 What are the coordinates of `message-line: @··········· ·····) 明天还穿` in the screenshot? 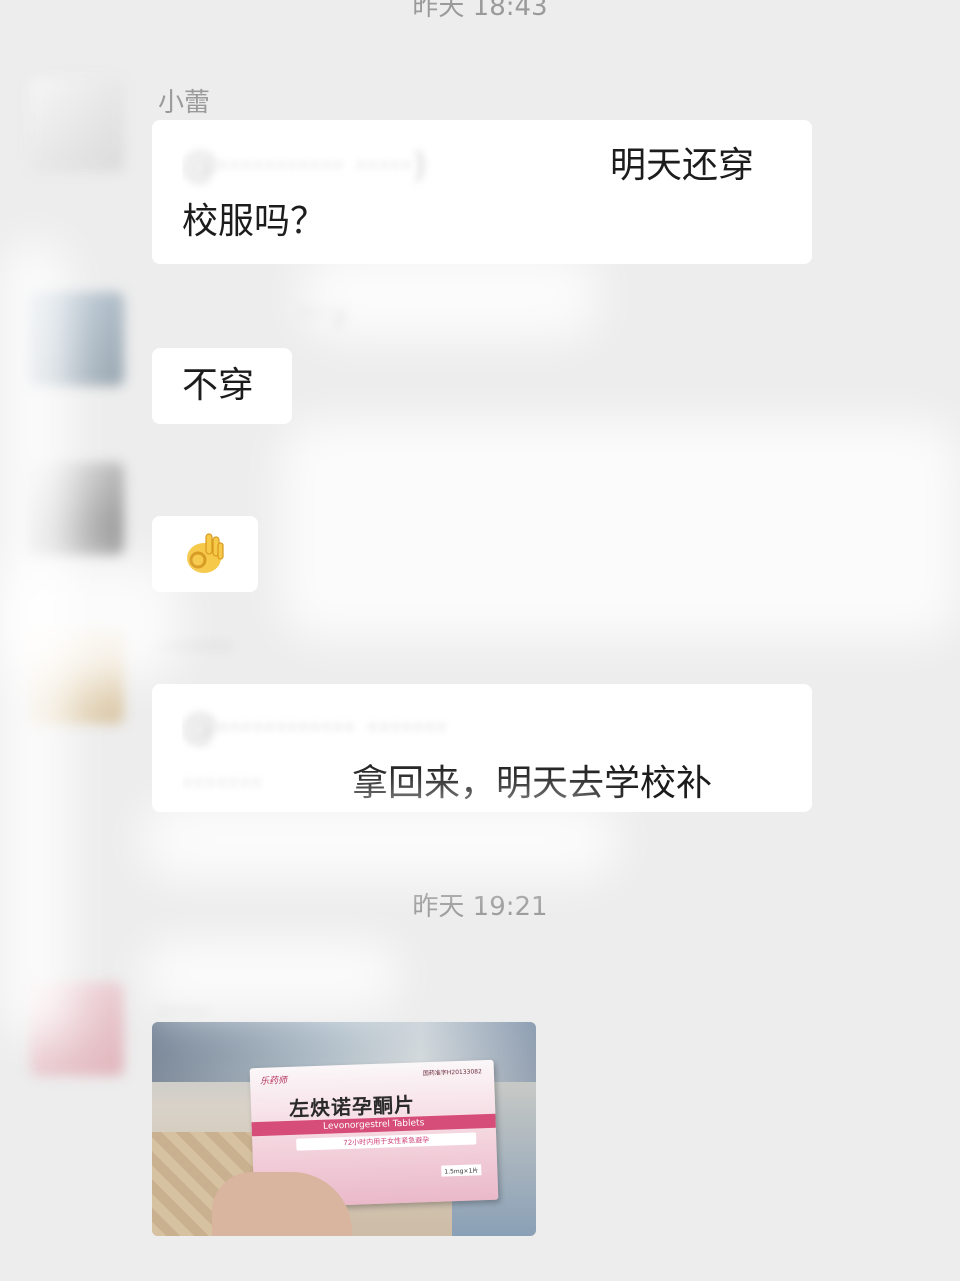 It's located at (482, 166).